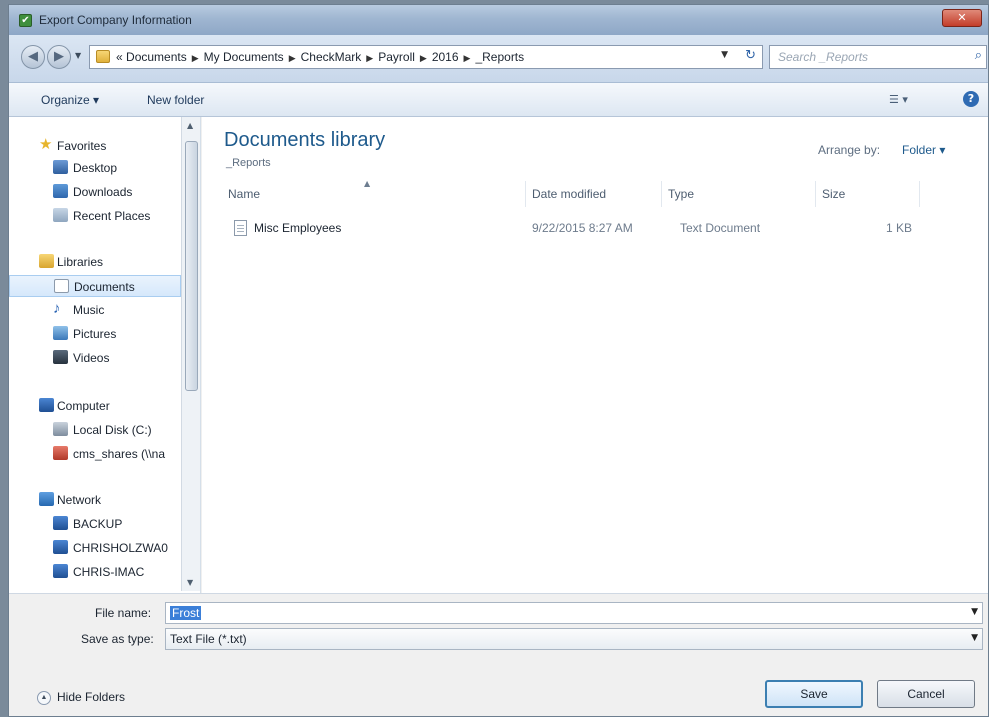 This screenshot has height=717, width=989. I want to click on library-subtitle: _Reports, so click(248, 163).